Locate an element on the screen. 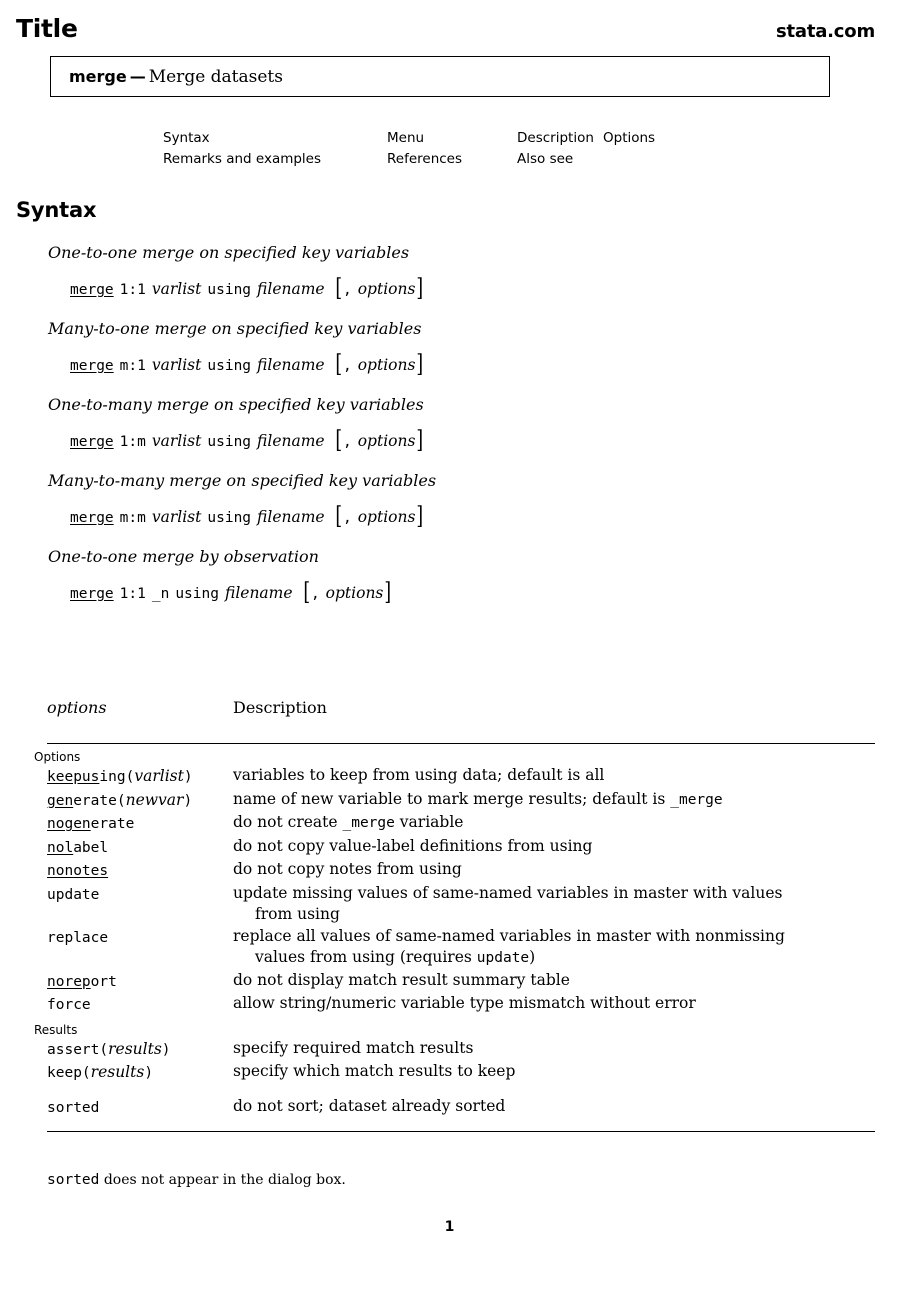 This screenshot has height=1315, width=899. option-name-generate: generate(newvar) is located at coordinates (140, 801).